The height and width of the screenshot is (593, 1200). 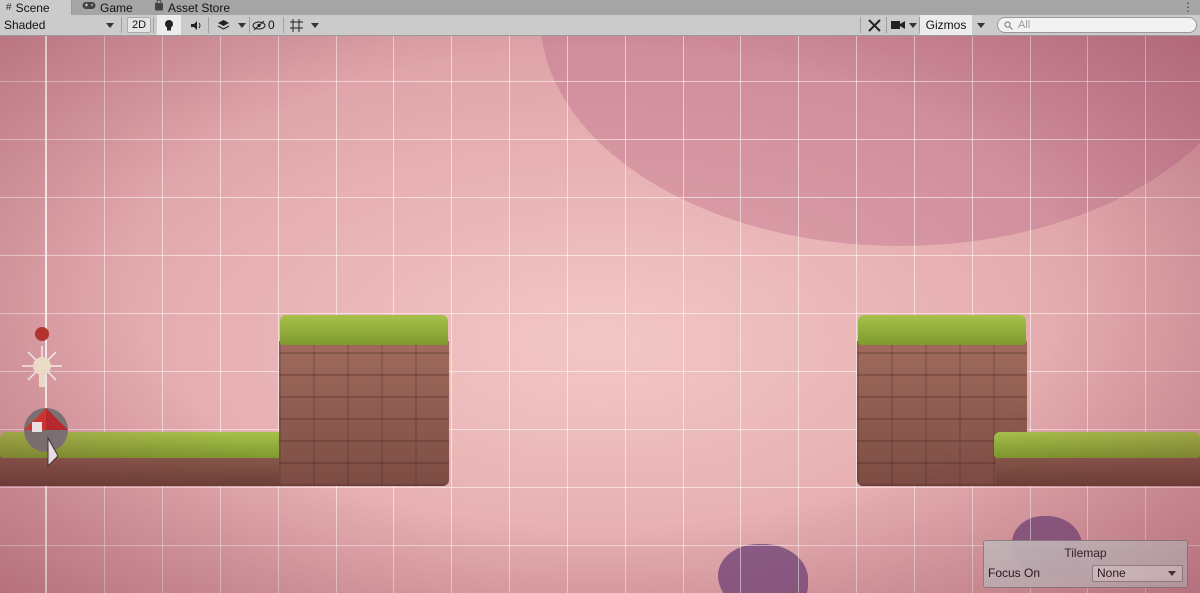 I want to click on tools-button, so click(x=874, y=25).